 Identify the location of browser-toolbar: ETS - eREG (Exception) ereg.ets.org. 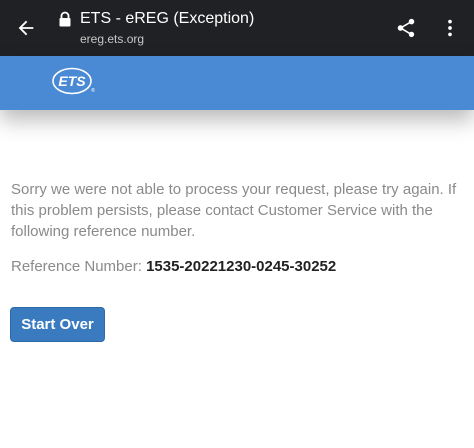
(237, 28).